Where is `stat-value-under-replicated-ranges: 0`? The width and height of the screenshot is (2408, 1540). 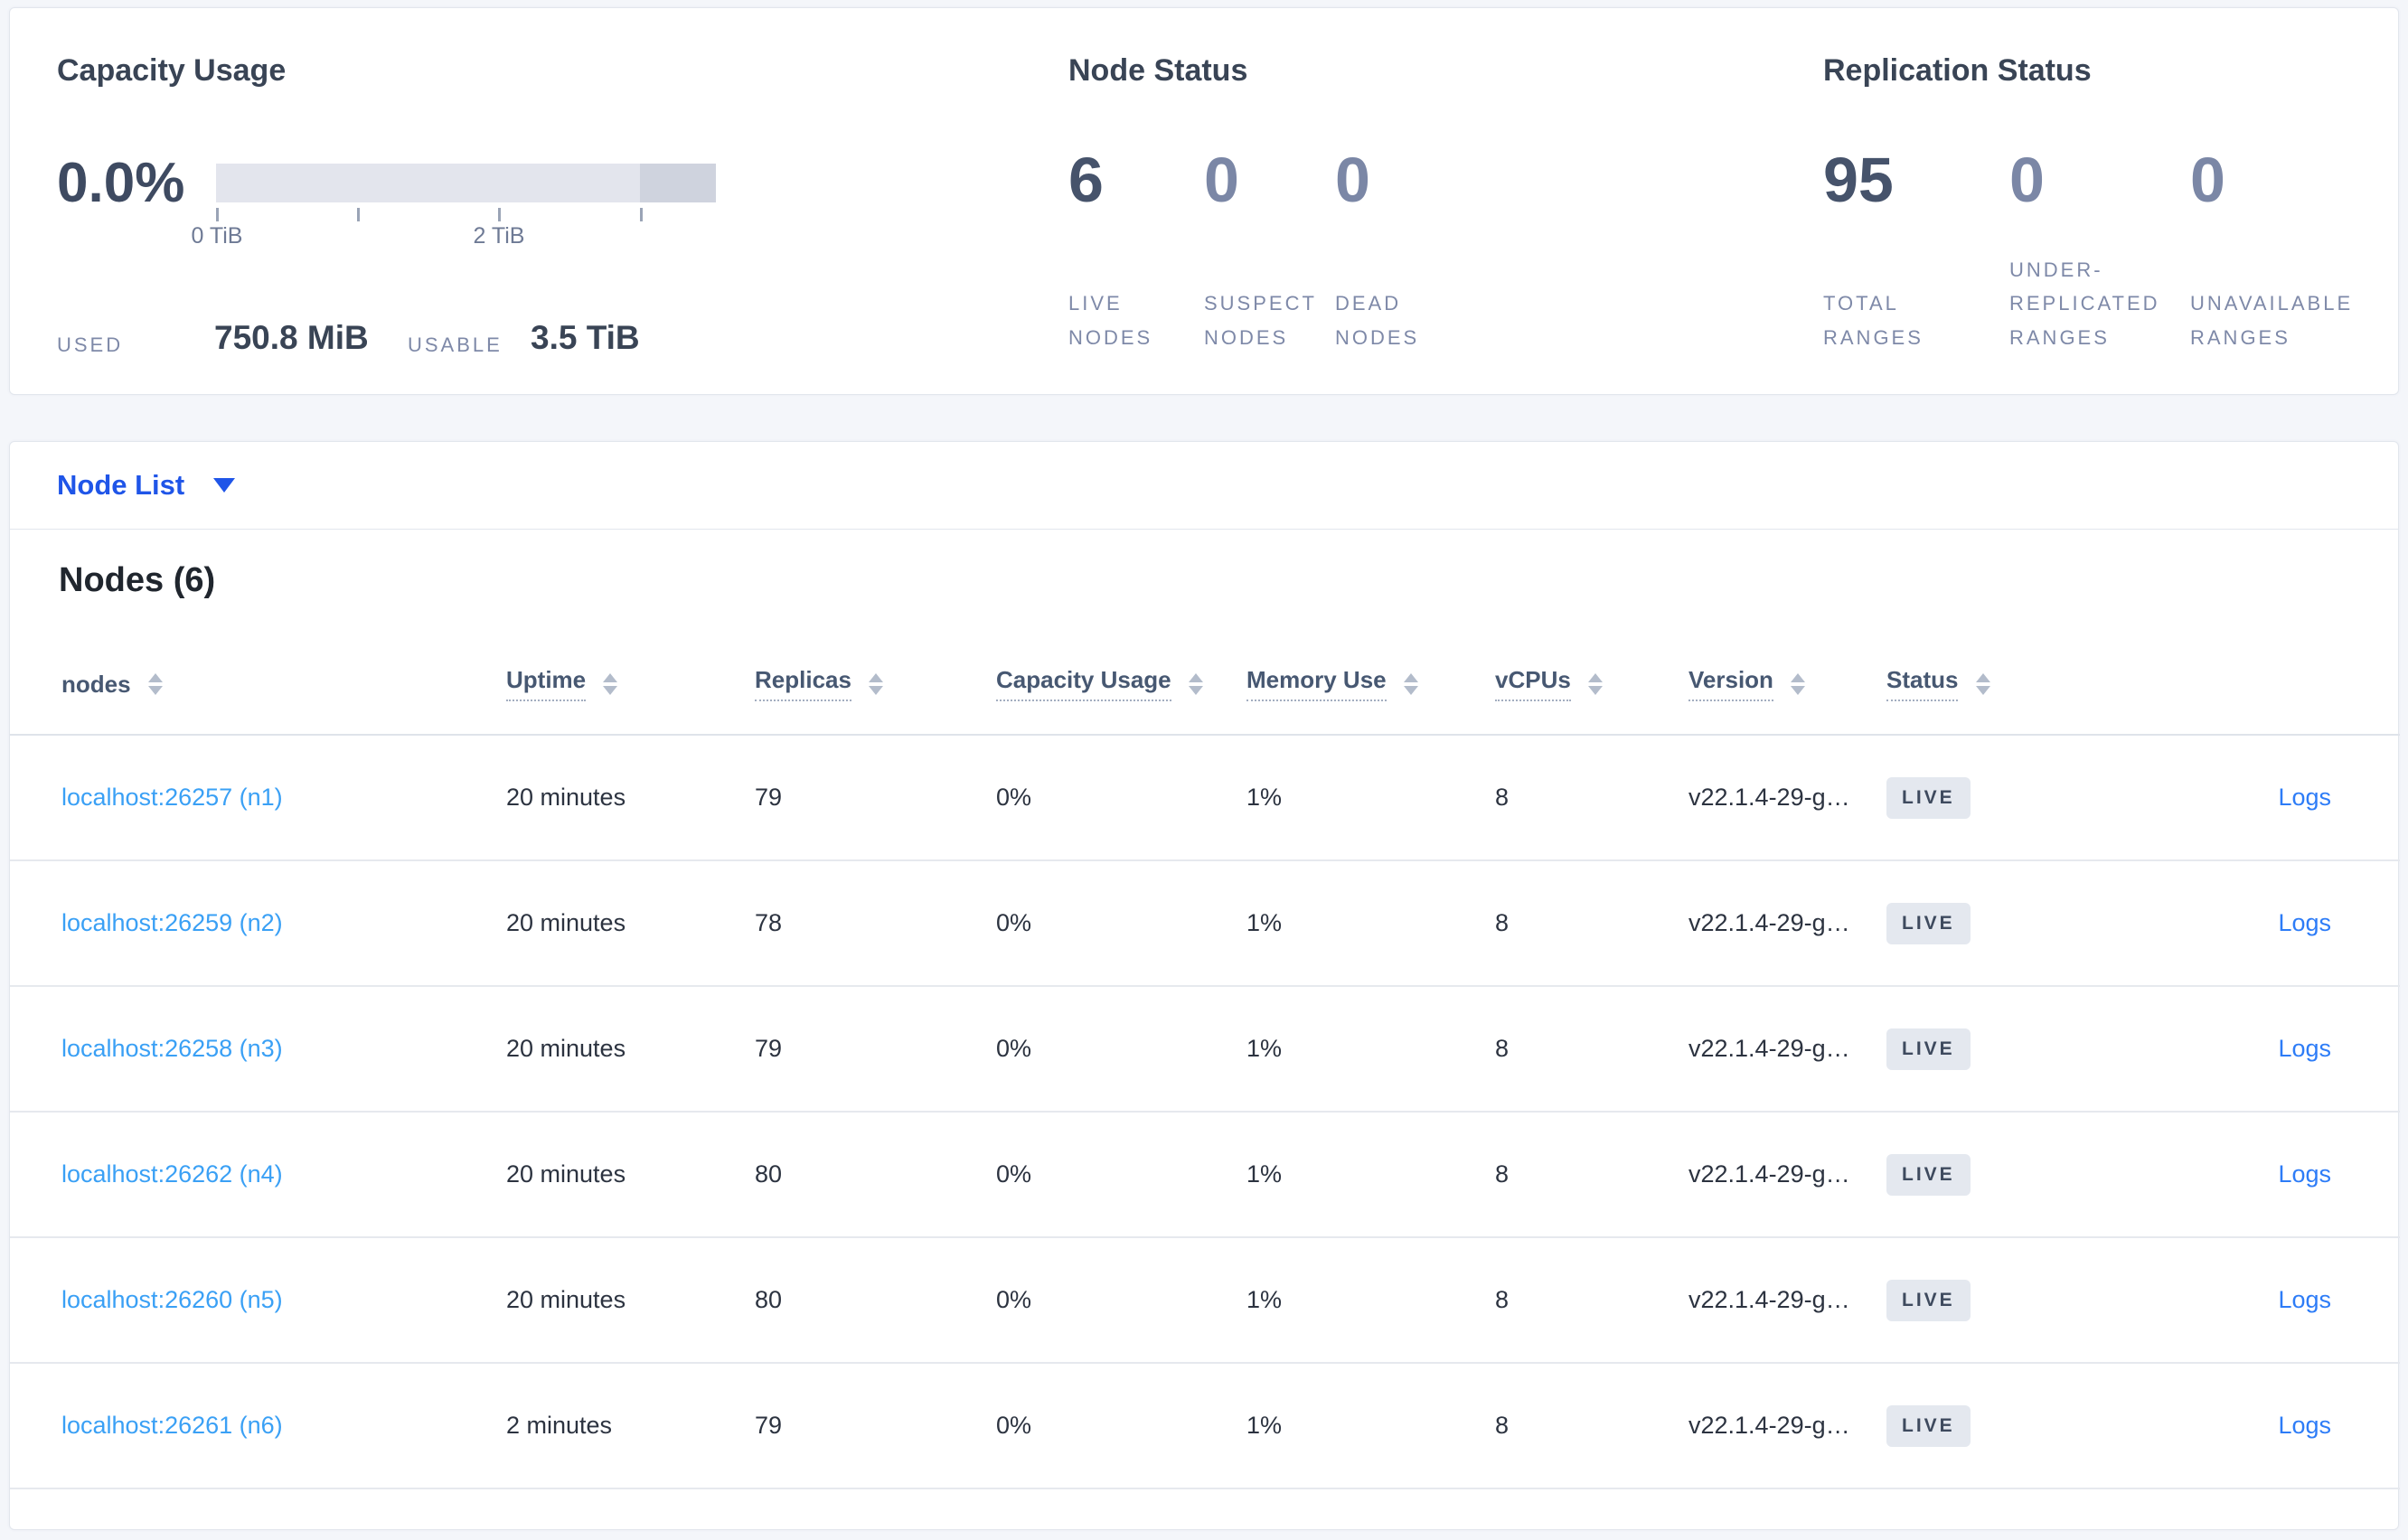 stat-value-under-replicated-ranges: 0 is located at coordinates (2027, 180).